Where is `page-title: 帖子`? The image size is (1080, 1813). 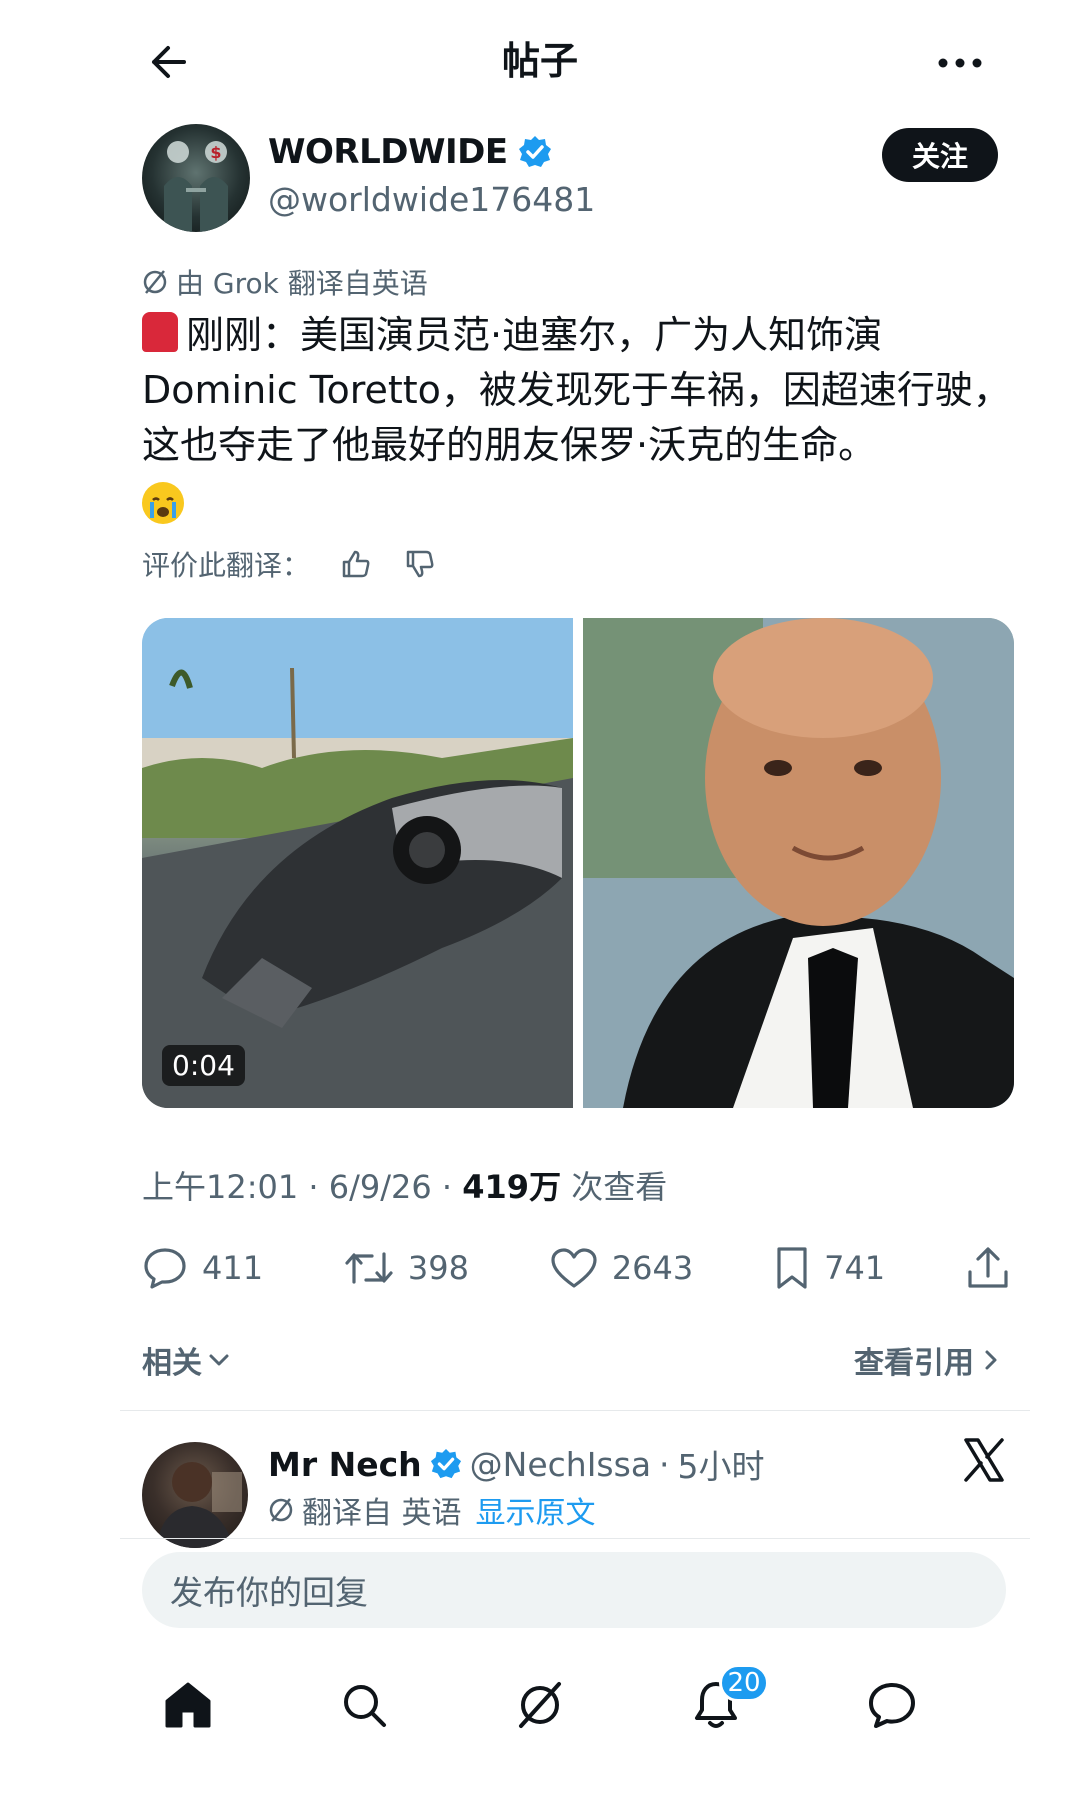 page-title: 帖子 is located at coordinates (539, 61).